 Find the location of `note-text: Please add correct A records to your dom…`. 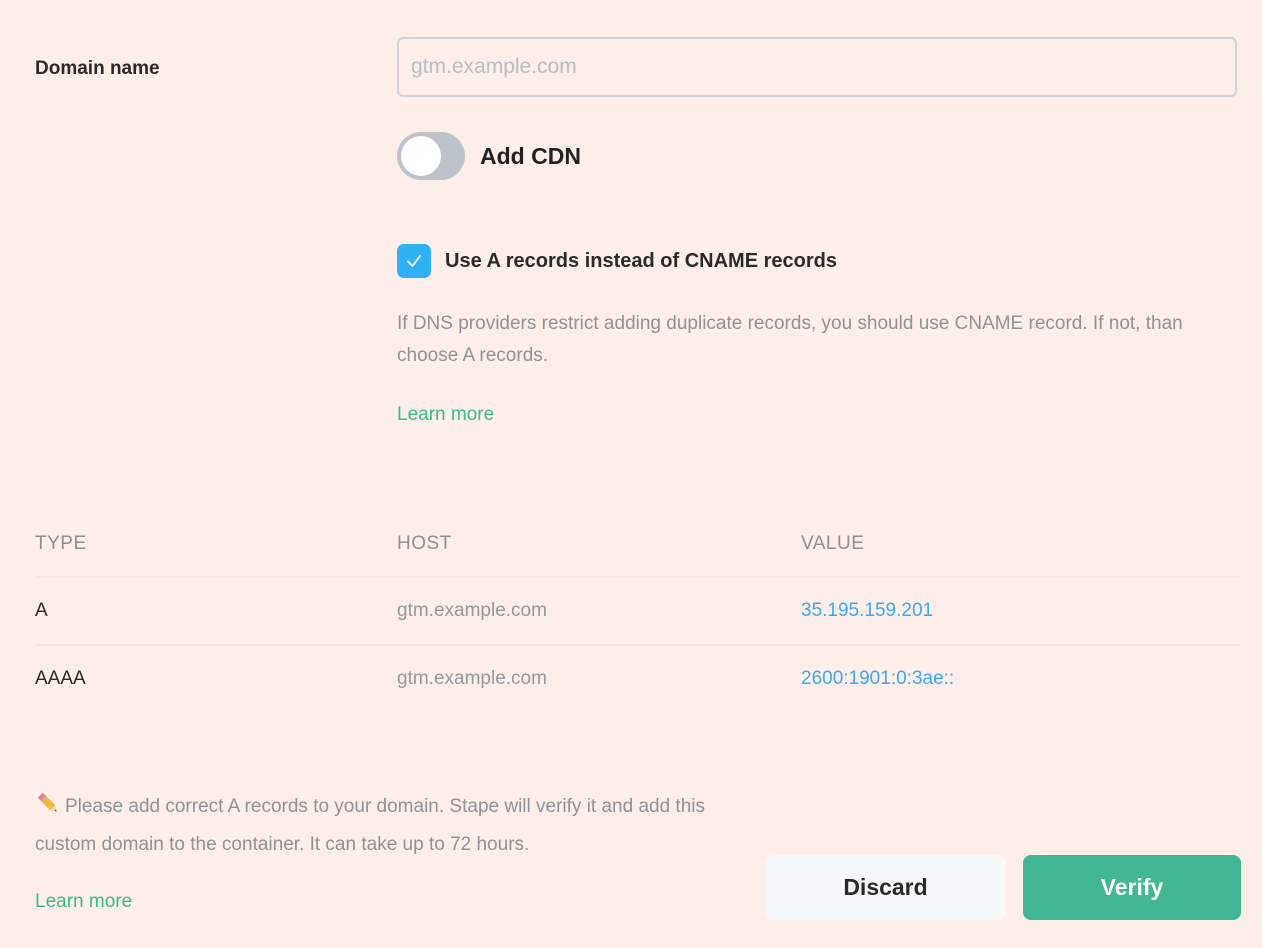

note-text: Please add correct A records to your dom… is located at coordinates (370, 825).